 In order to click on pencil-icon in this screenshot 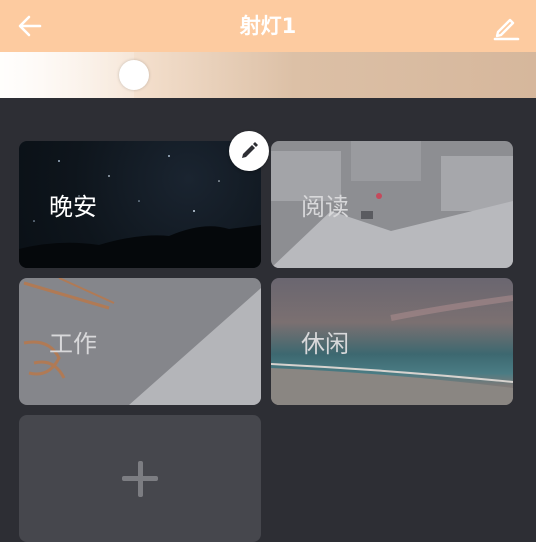, I will do `click(250, 150)`.